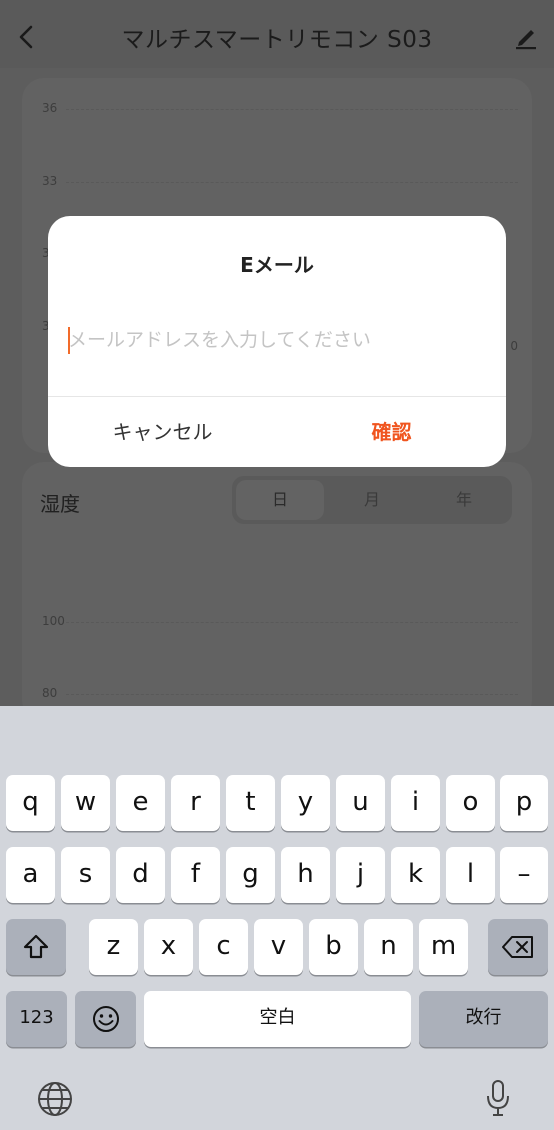  I want to click on key-a: a, so click(30, 875).